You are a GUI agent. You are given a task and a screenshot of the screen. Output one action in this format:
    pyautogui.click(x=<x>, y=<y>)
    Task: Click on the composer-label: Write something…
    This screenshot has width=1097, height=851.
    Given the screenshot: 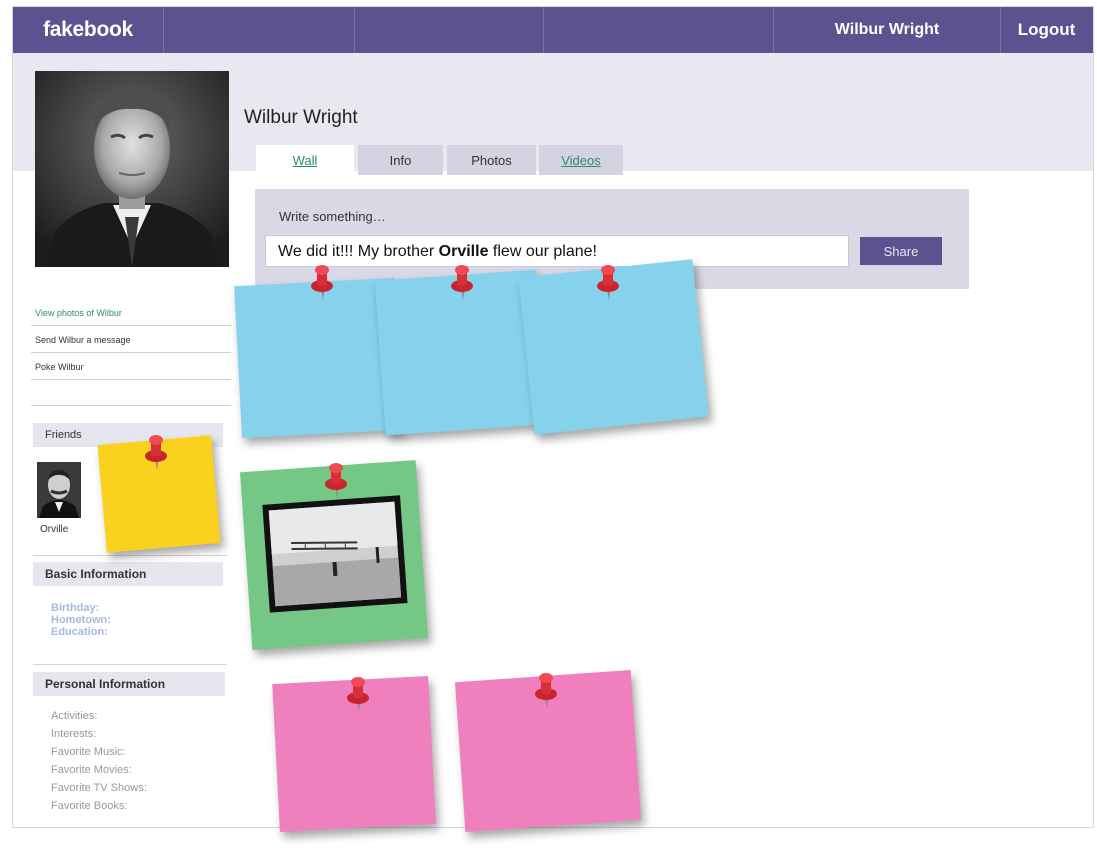 What is the action you would take?
    pyautogui.click(x=332, y=216)
    